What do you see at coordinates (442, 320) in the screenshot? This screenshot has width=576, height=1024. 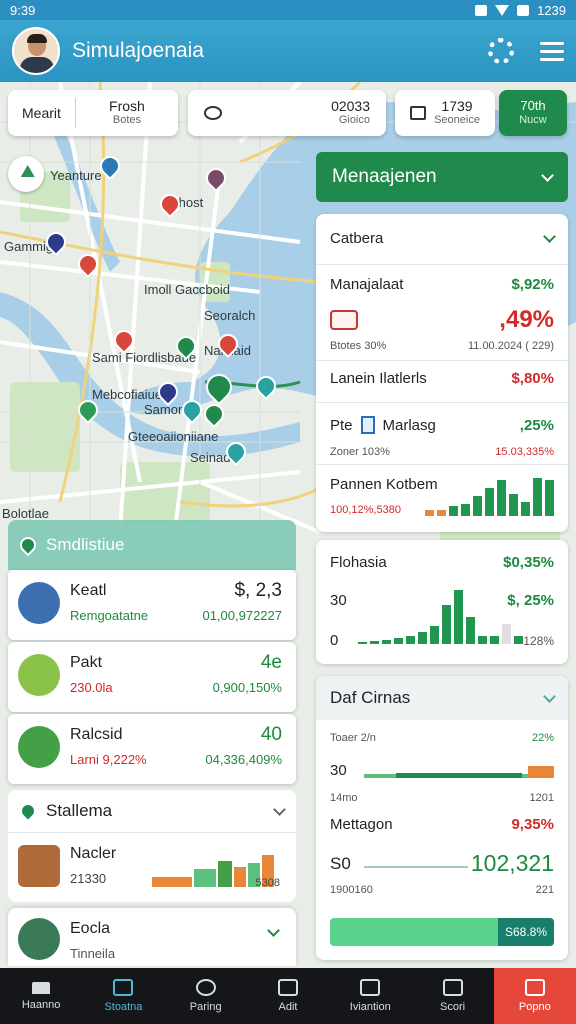 I see `list-item-detail: ,49%` at bounding box center [442, 320].